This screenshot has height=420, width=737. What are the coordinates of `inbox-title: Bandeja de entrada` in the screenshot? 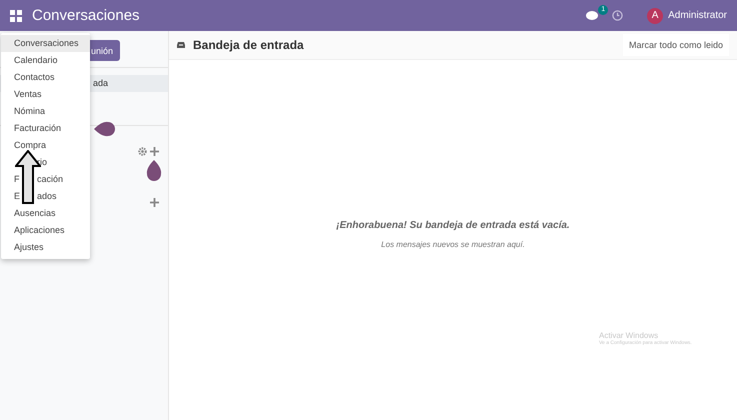 It's located at (248, 45).